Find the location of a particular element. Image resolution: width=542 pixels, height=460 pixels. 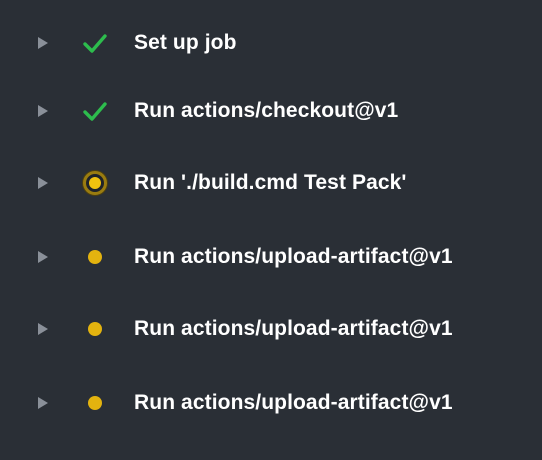

step-label: Set up job is located at coordinates (185, 42).